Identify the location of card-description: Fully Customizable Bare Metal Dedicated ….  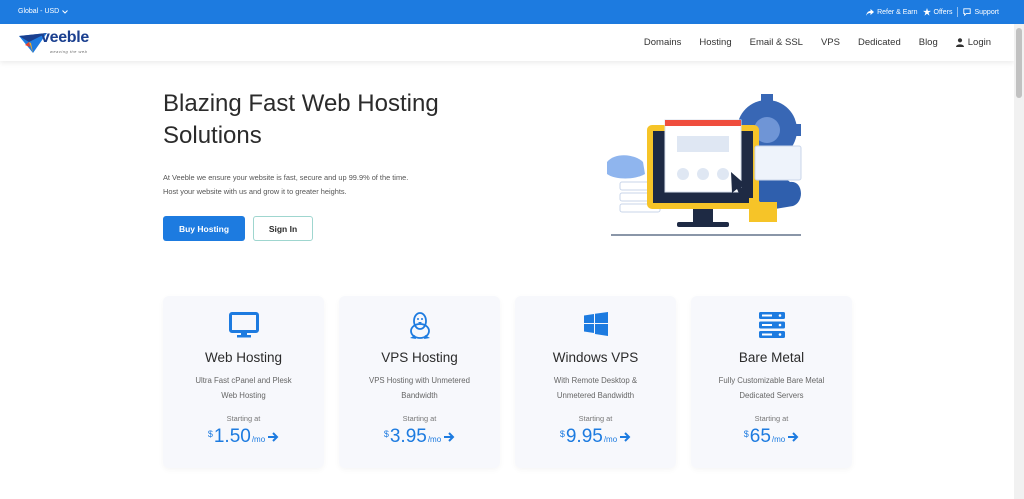
(771, 388).